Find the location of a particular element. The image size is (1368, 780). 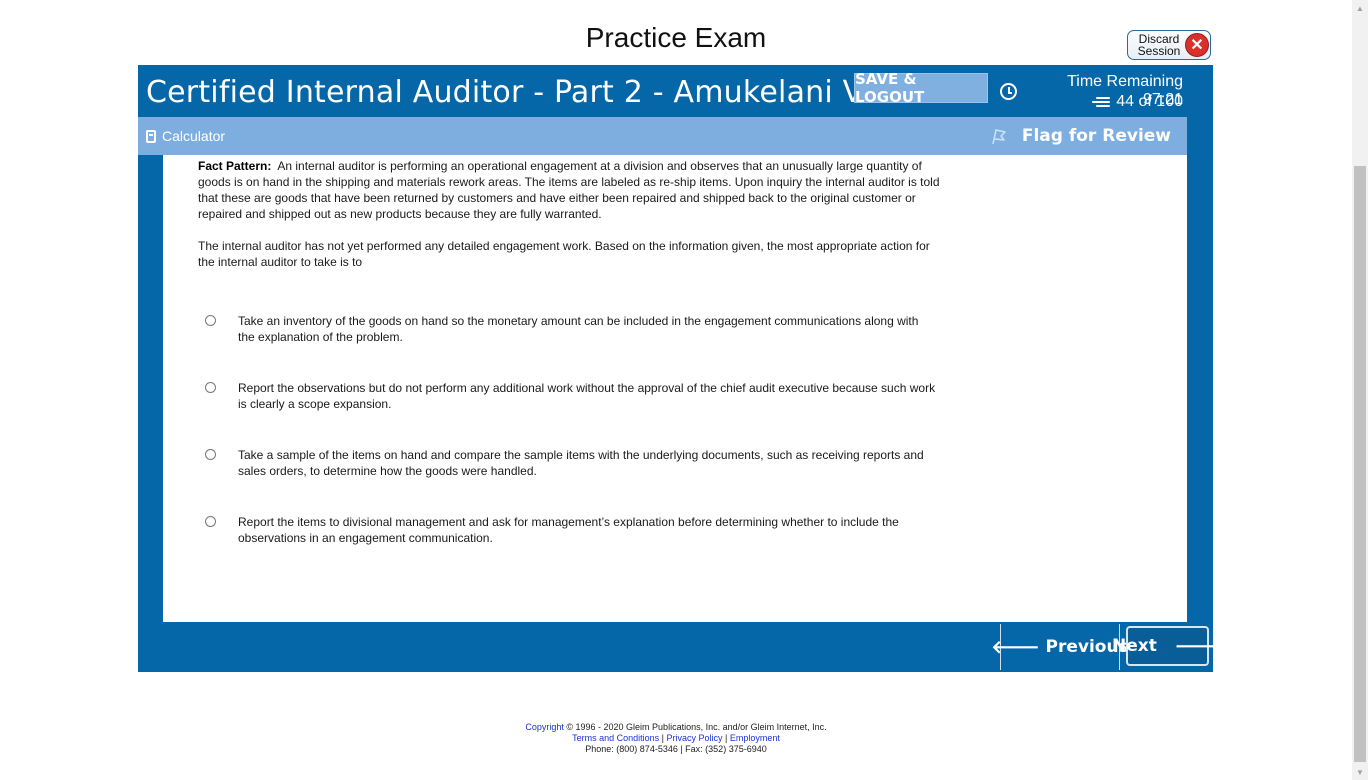

flag-for-review-button: Flag for Review is located at coordinates (1080, 136).